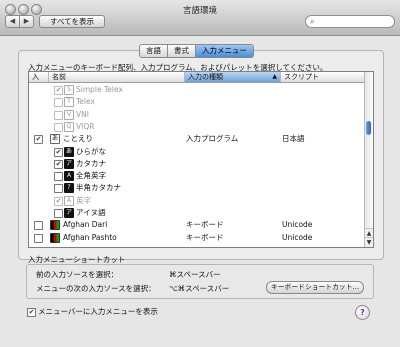 This screenshot has height=347, width=400. I want to click on input-source-icon: S, so click(69, 90).